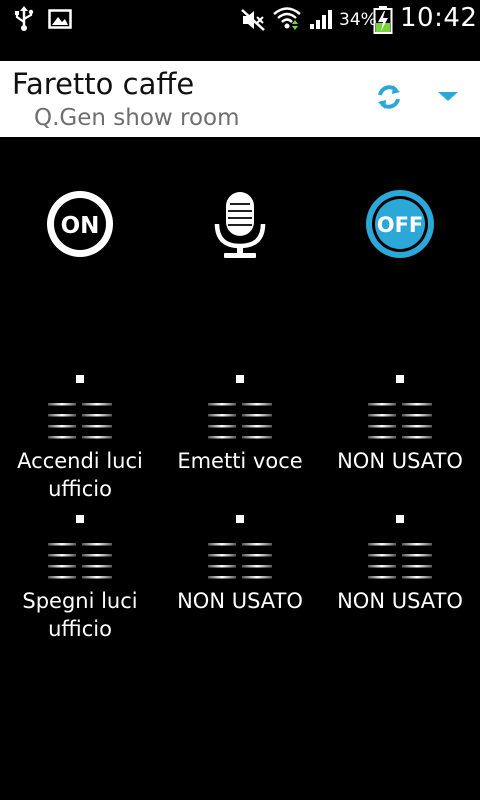  What do you see at coordinates (240, 19) in the screenshot?
I see `status-bar: 34% 10:42` at bounding box center [240, 19].